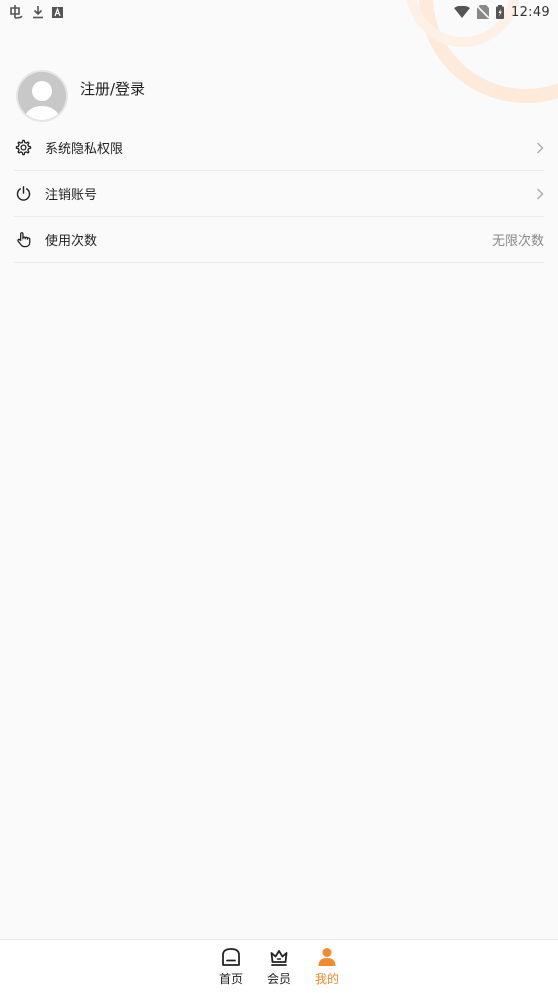 This screenshot has width=558, height=993. I want to click on status-left, so click(35, 12).